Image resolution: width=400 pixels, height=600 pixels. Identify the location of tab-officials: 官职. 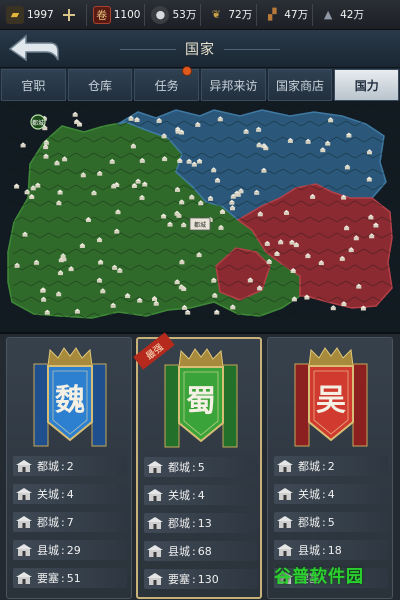
(33, 85).